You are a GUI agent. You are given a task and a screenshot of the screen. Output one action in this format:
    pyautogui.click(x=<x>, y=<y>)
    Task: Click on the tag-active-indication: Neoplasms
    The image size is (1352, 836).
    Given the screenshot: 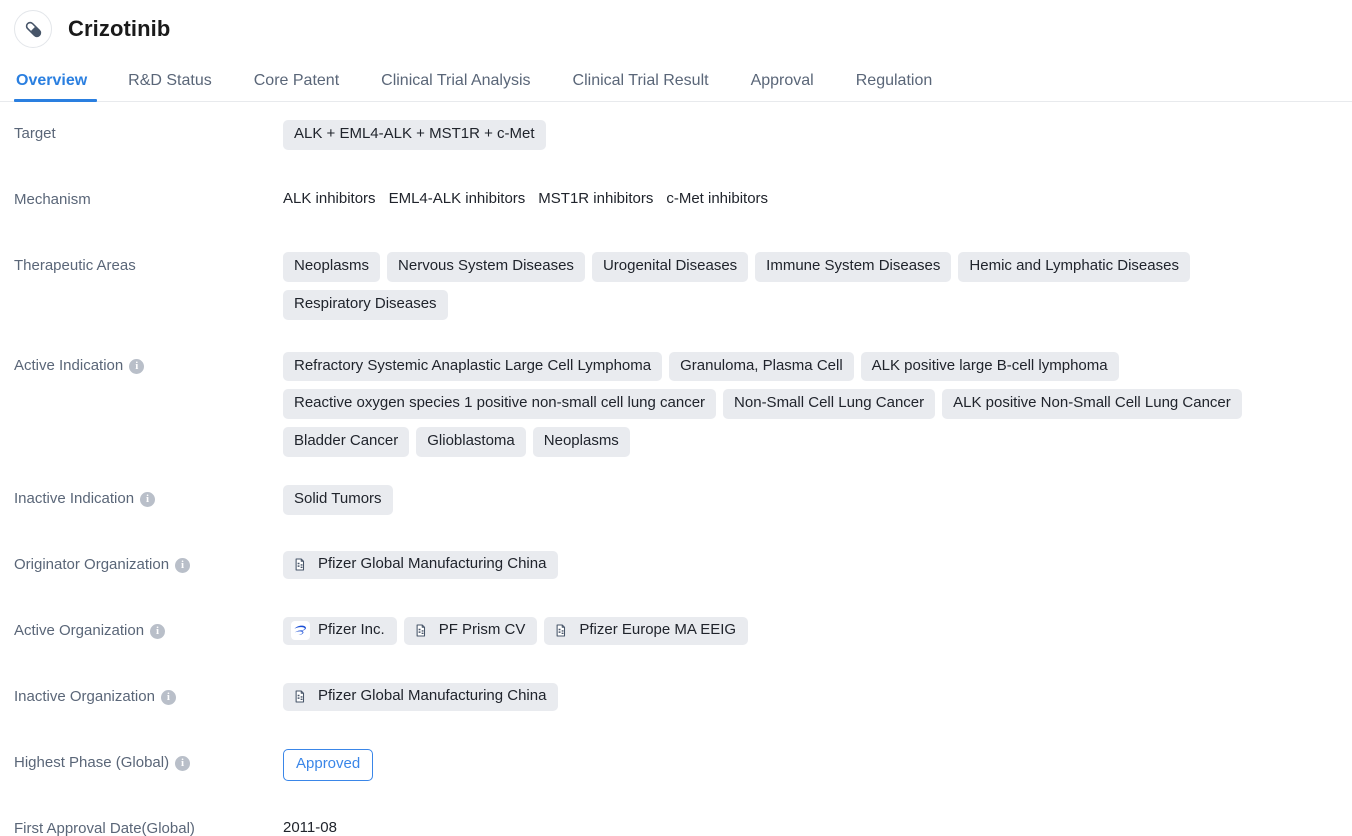 What is the action you would take?
    pyautogui.click(x=581, y=442)
    